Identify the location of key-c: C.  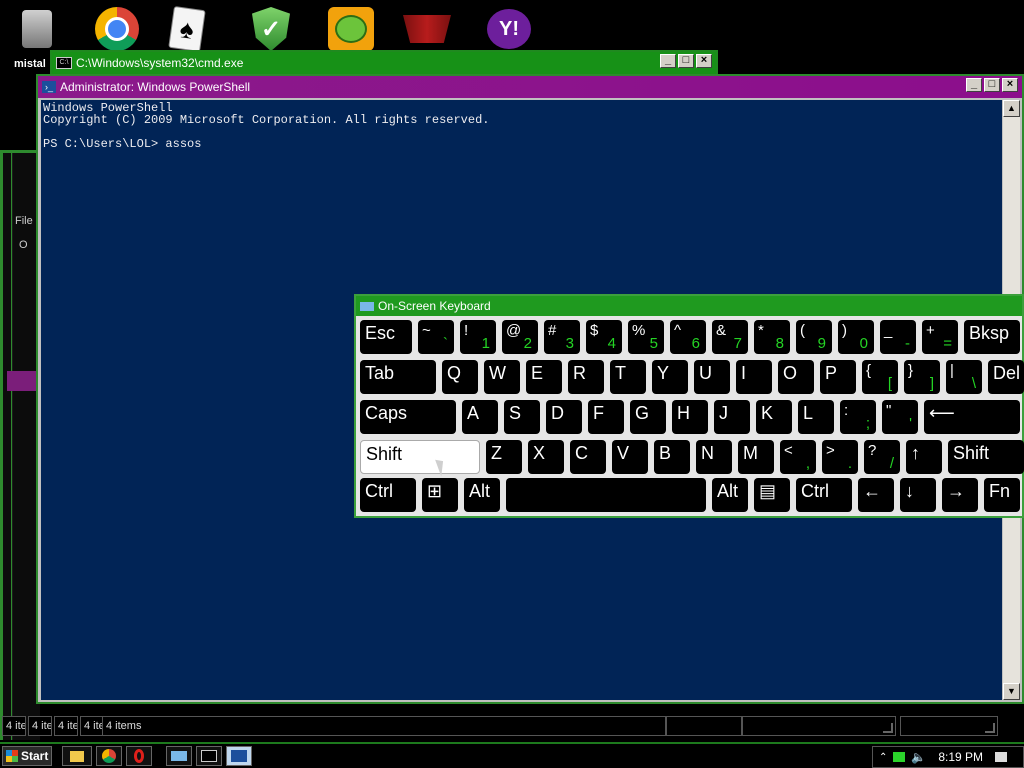
(588, 457).